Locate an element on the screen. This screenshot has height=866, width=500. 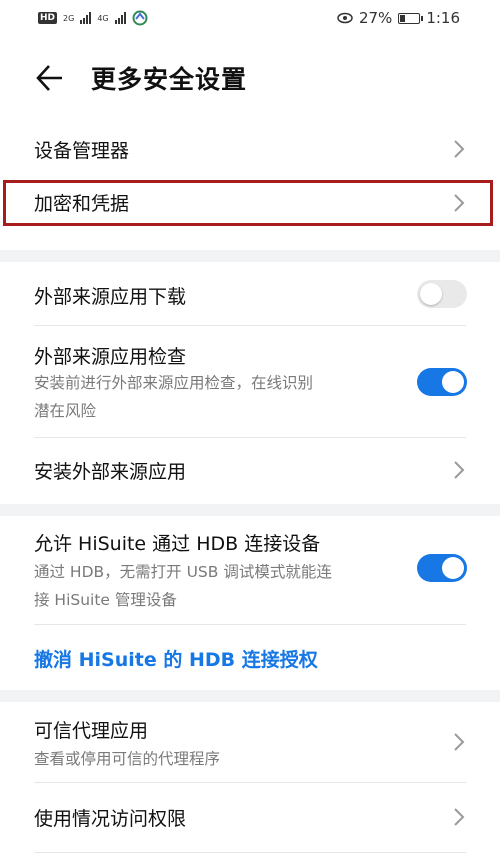
revoke-hisuite-auth-item: 撤消 HiSuite 的 HDB 连接授权 is located at coordinates (250, 656).